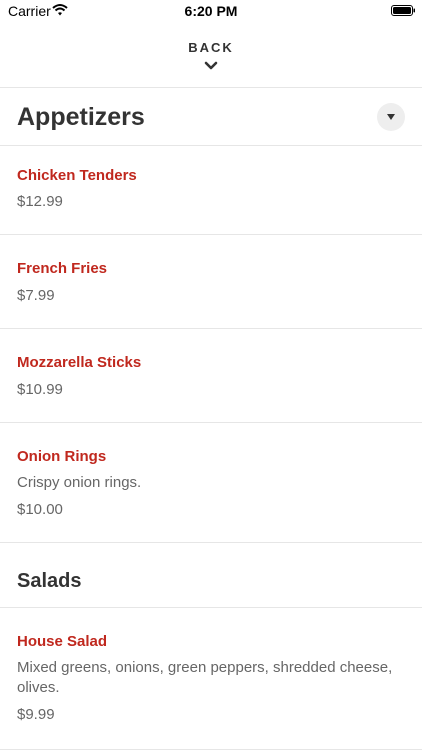 This screenshot has width=422, height=750. Describe the element at coordinates (79, 482) in the screenshot. I see `item-description: Crispy onion rings.` at that location.